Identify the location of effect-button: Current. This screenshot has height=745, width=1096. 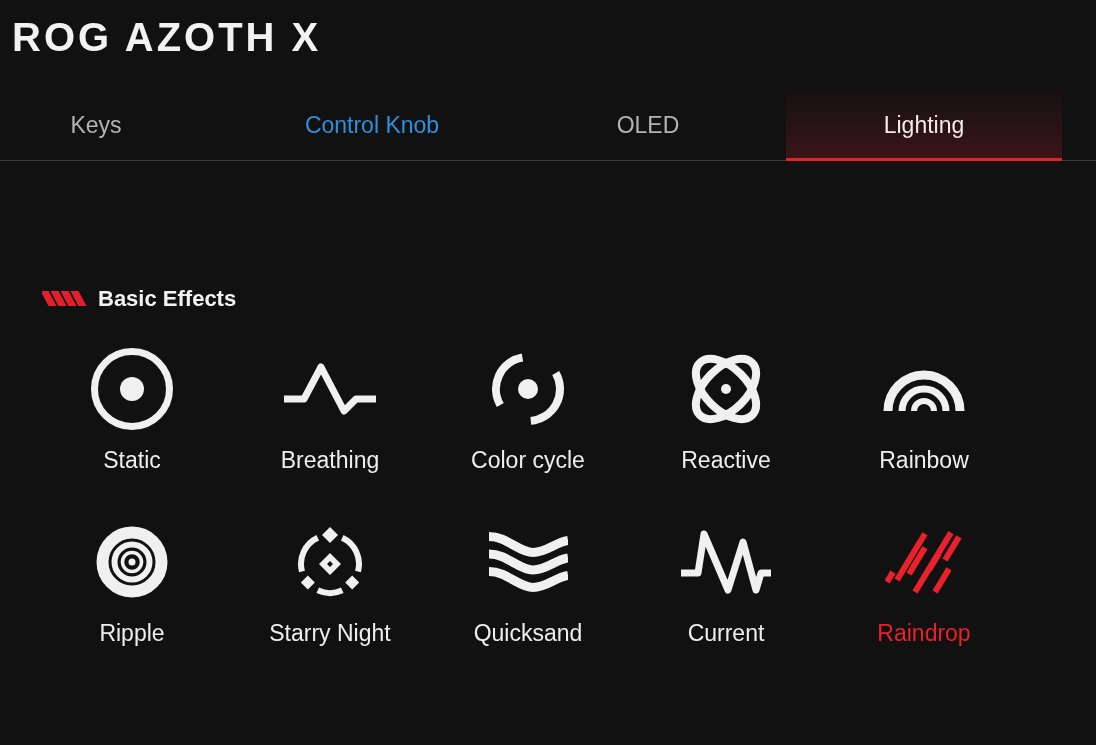
(726, 583).